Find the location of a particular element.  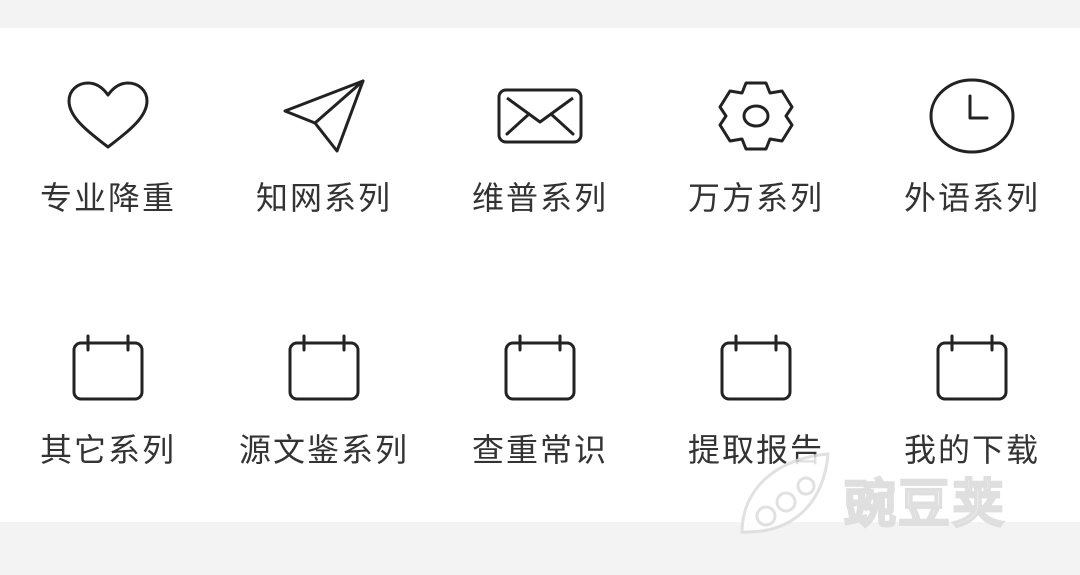

menu-item-yuanwenjian-series: 源文鉴系列 is located at coordinates (324, 399).